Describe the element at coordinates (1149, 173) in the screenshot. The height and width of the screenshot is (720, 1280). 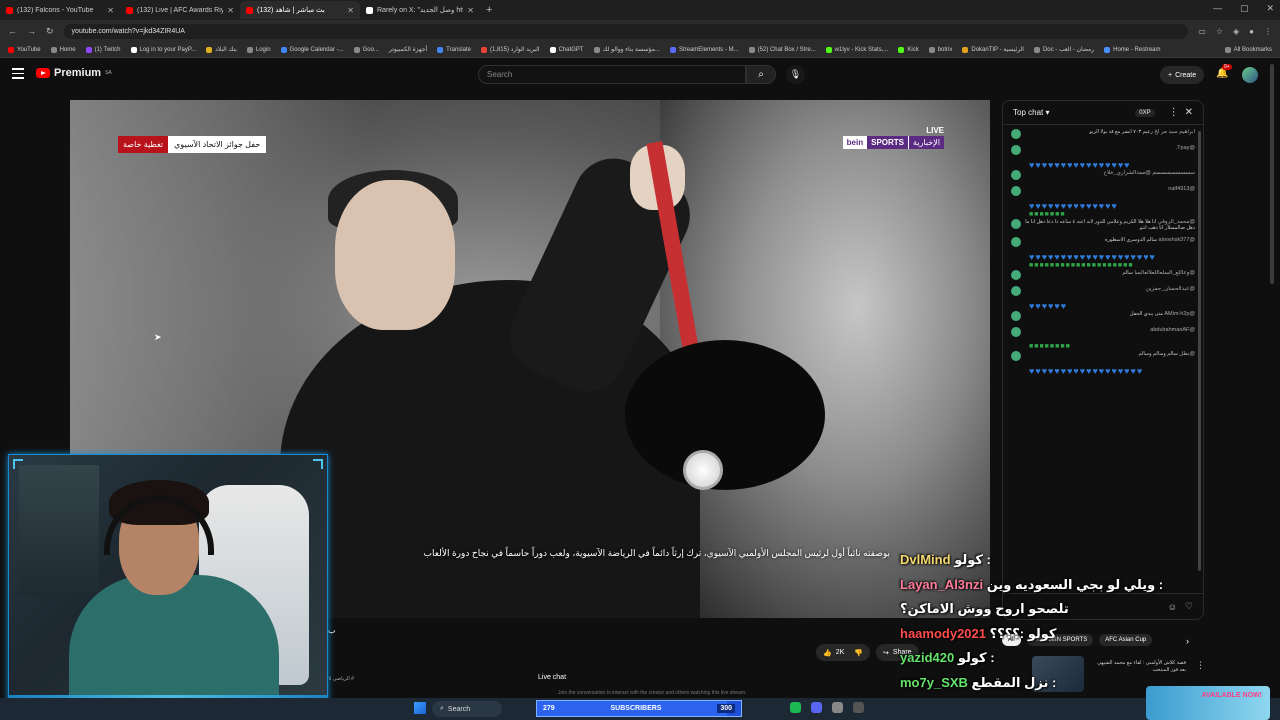
I see `chat-author: سسسسسسسسم @ممدالشراري_خلاخ` at that location.